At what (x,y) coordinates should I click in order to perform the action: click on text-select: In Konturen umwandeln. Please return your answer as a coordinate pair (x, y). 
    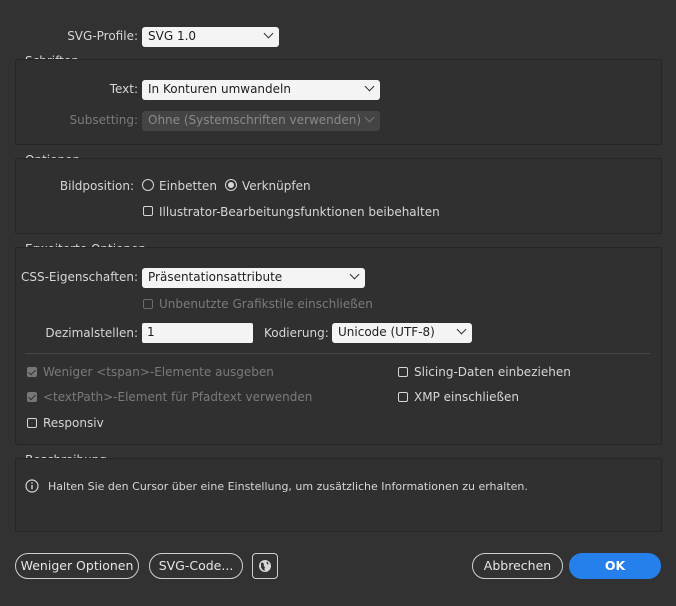
    Looking at the image, I should click on (261, 90).